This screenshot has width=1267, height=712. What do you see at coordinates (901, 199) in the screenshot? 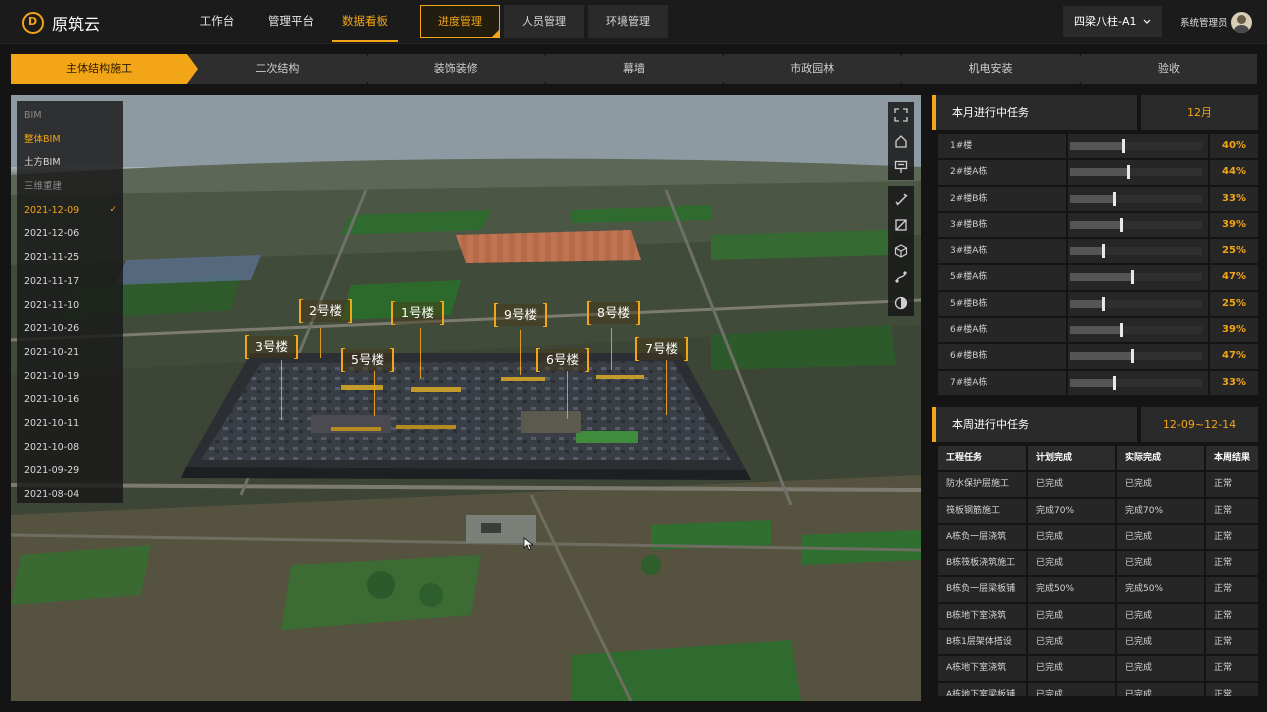
I see `measure-distance-button` at bounding box center [901, 199].